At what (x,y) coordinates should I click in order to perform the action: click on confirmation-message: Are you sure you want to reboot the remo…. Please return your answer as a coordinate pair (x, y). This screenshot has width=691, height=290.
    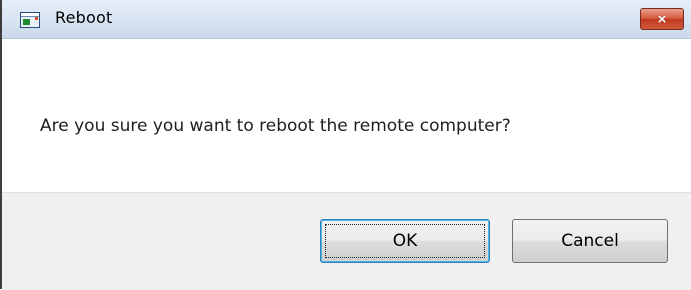
    Looking at the image, I should click on (275, 126).